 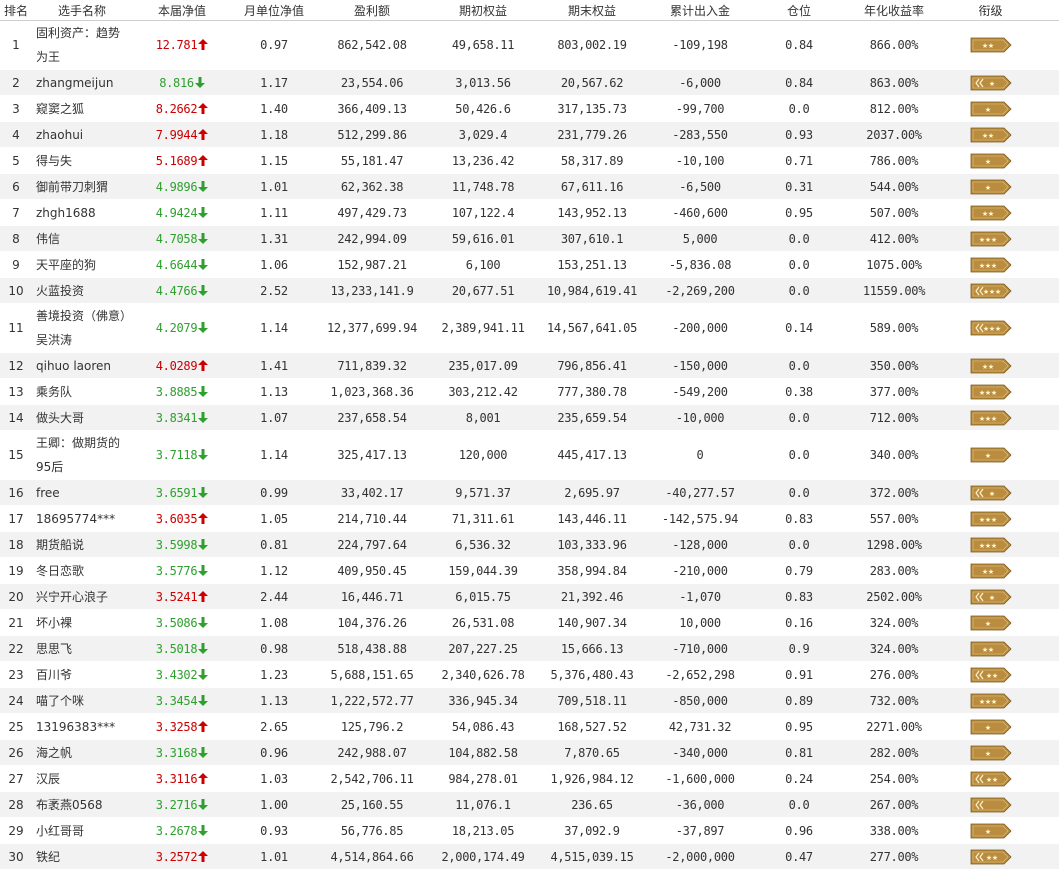 I want to click on header-start-equity: 期初权益, so click(x=483, y=10).